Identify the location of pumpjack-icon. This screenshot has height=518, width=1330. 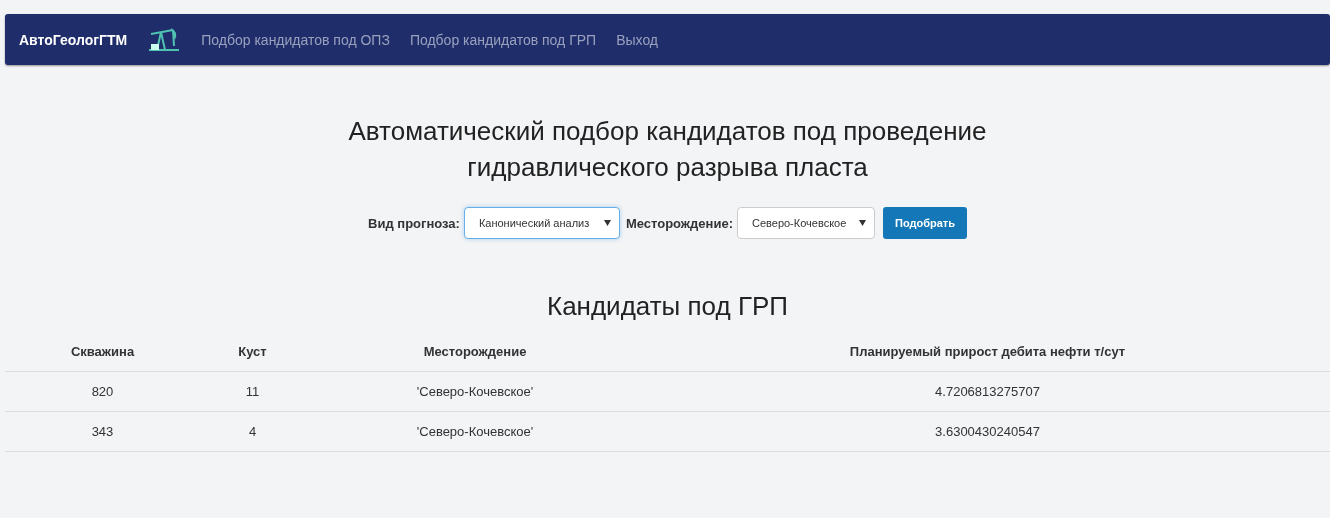
(164, 39).